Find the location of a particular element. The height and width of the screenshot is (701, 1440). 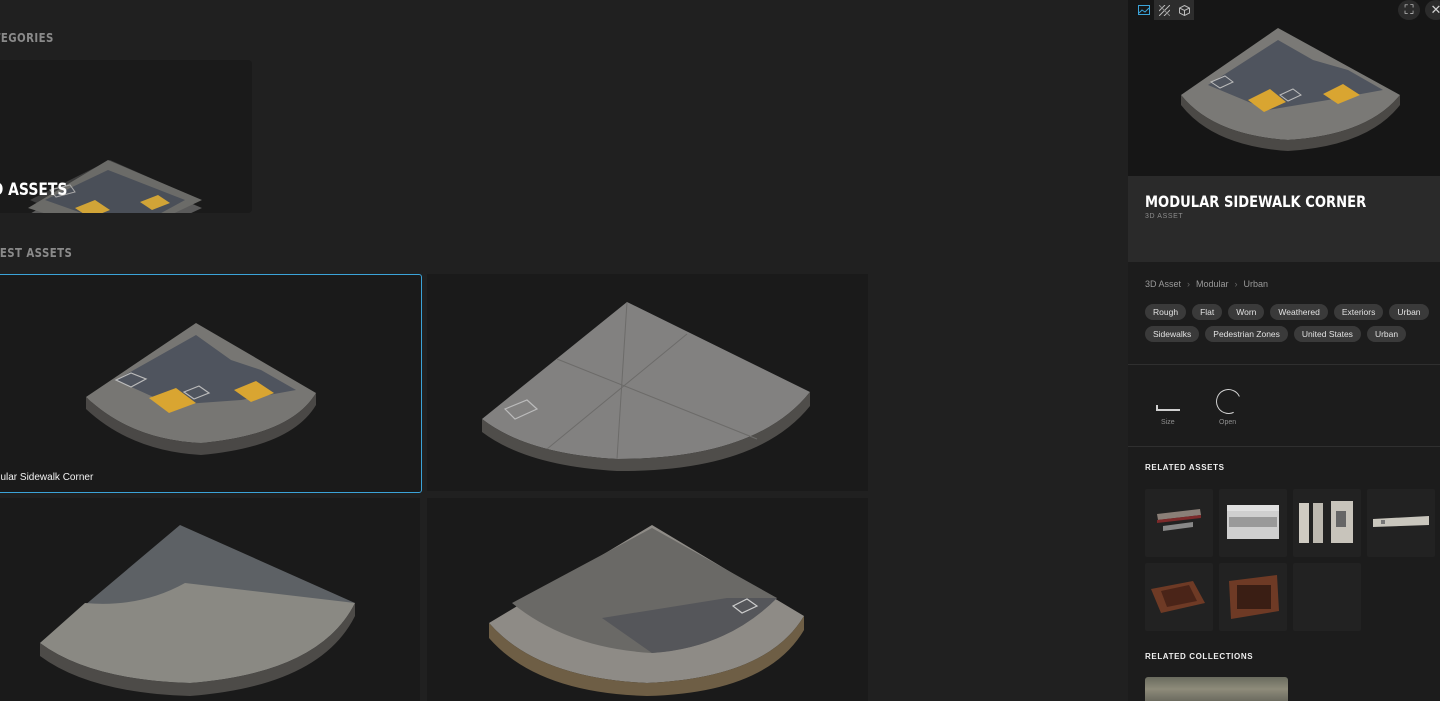

breadcrumb: 3D Asset › Modular › Urban is located at coordinates (1206, 284).